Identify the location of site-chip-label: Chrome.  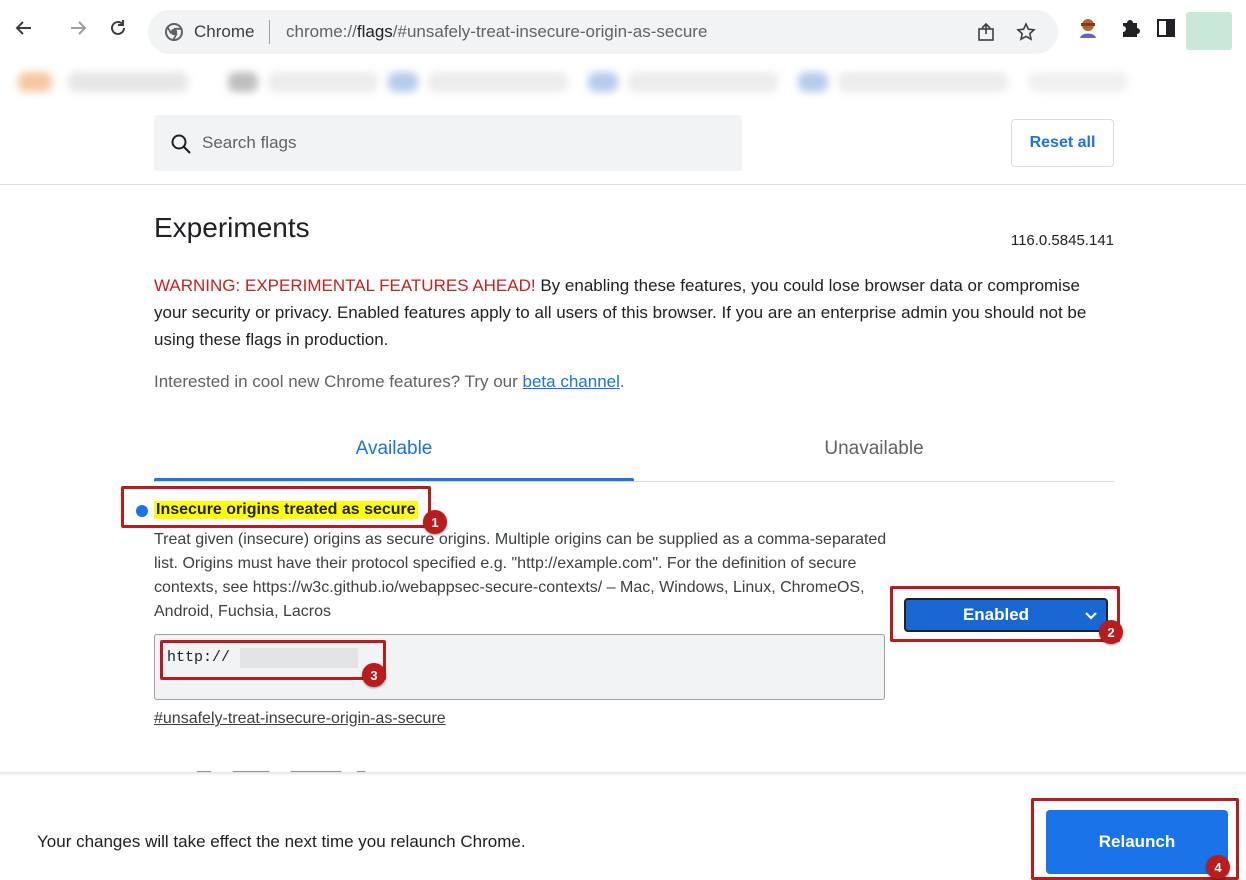
(224, 31).